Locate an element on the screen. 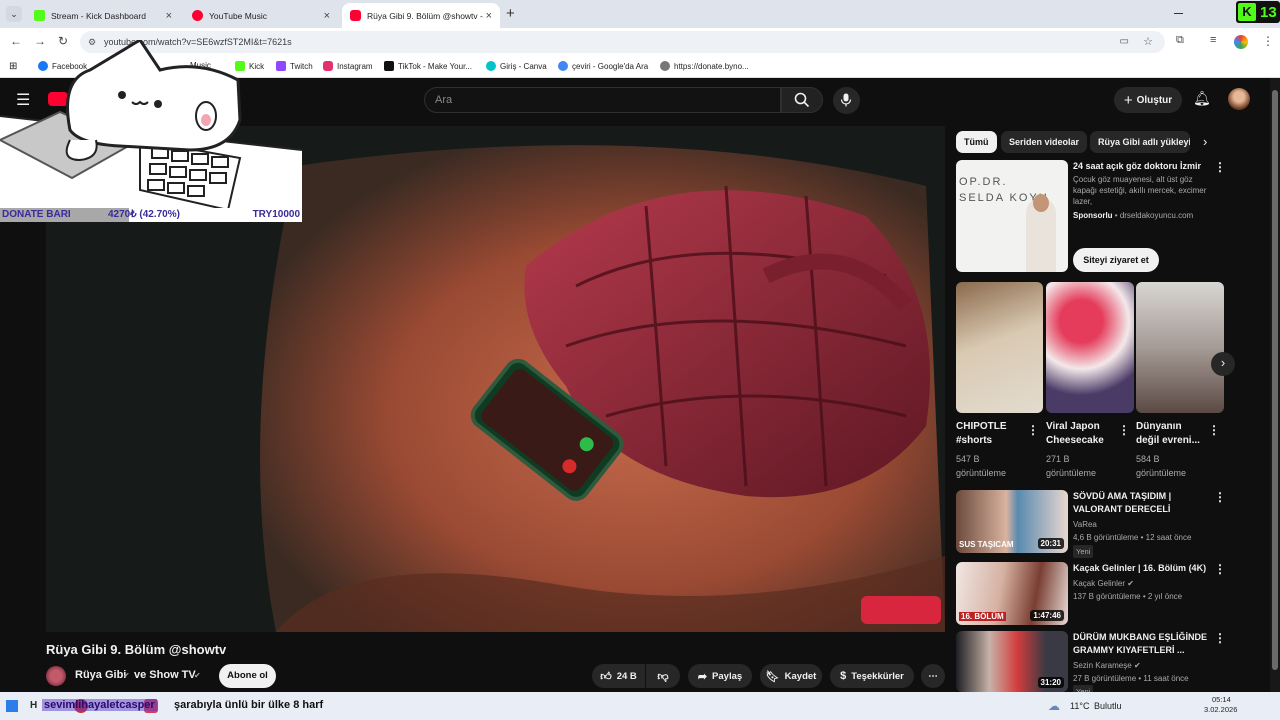 The image size is (1280, 720). chip-uploader: Rüya Gibi adlı yükleyic is located at coordinates (1140, 142).